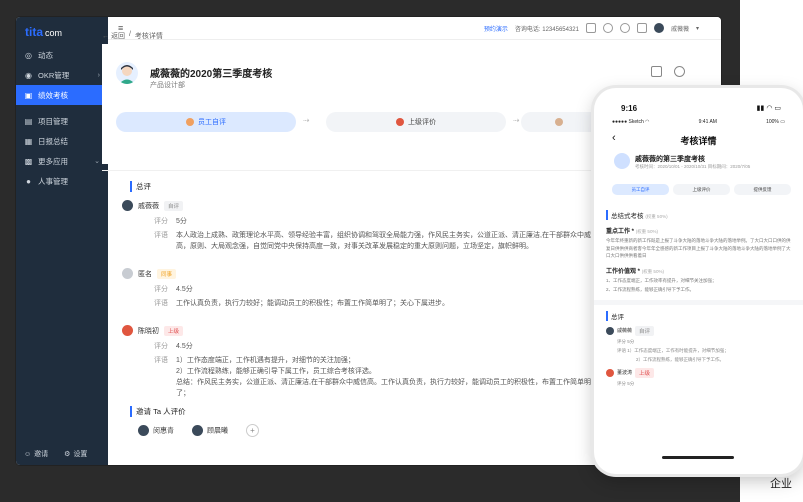 This screenshot has width=803, height=502. What do you see at coordinates (28, 141) in the screenshot?
I see `report-icon: ▦` at bounding box center [28, 141].